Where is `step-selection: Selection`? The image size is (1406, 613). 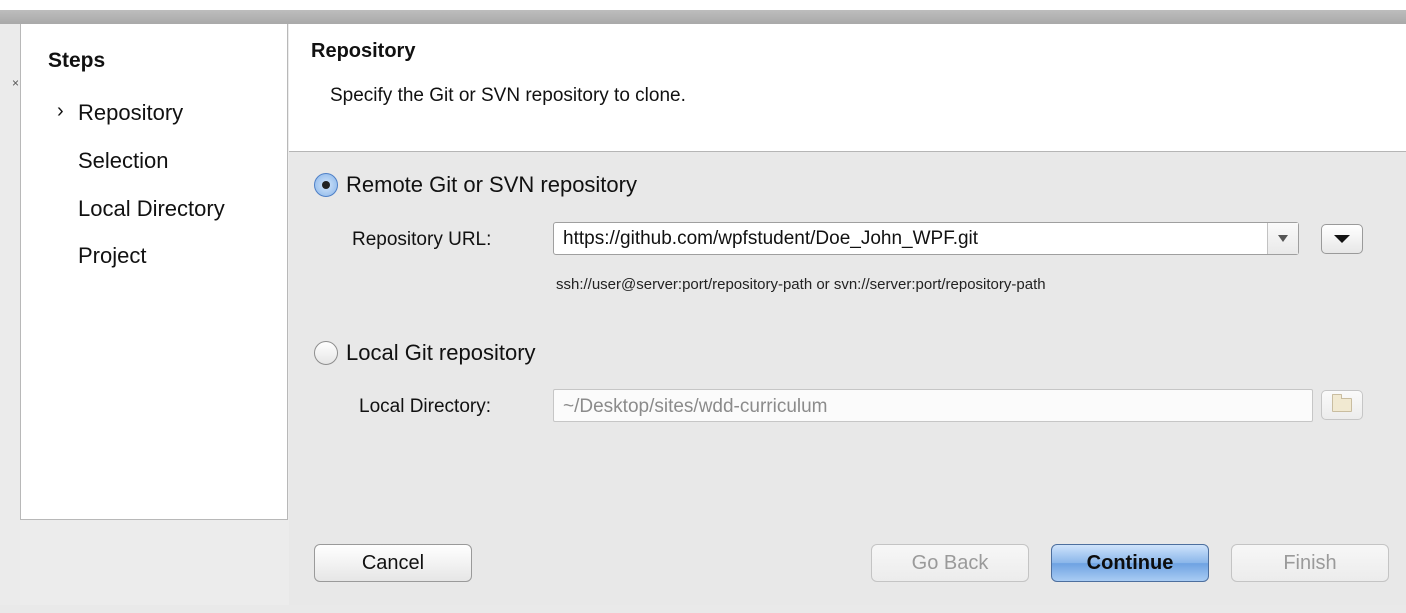
step-selection: Selection is located at coordinates (123, 160).